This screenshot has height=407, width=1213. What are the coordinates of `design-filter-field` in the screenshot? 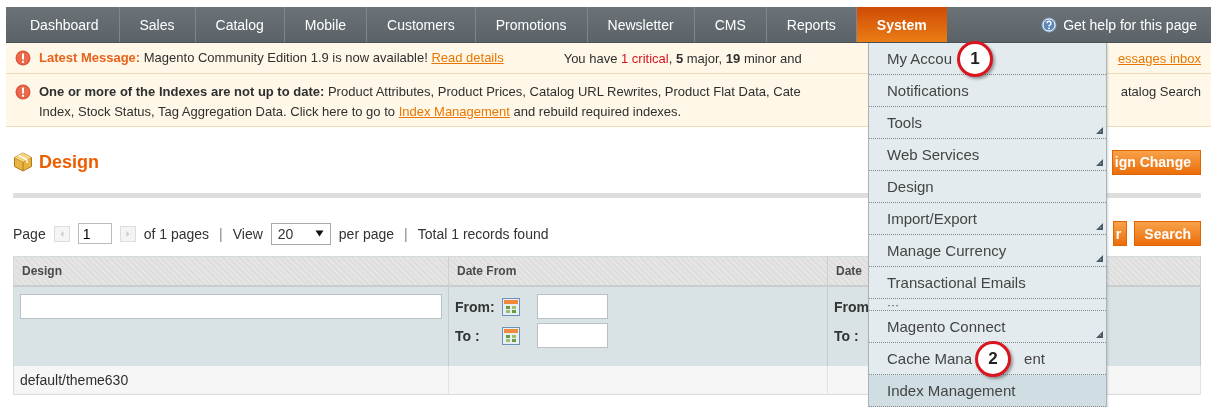 It's located at (231, 306).